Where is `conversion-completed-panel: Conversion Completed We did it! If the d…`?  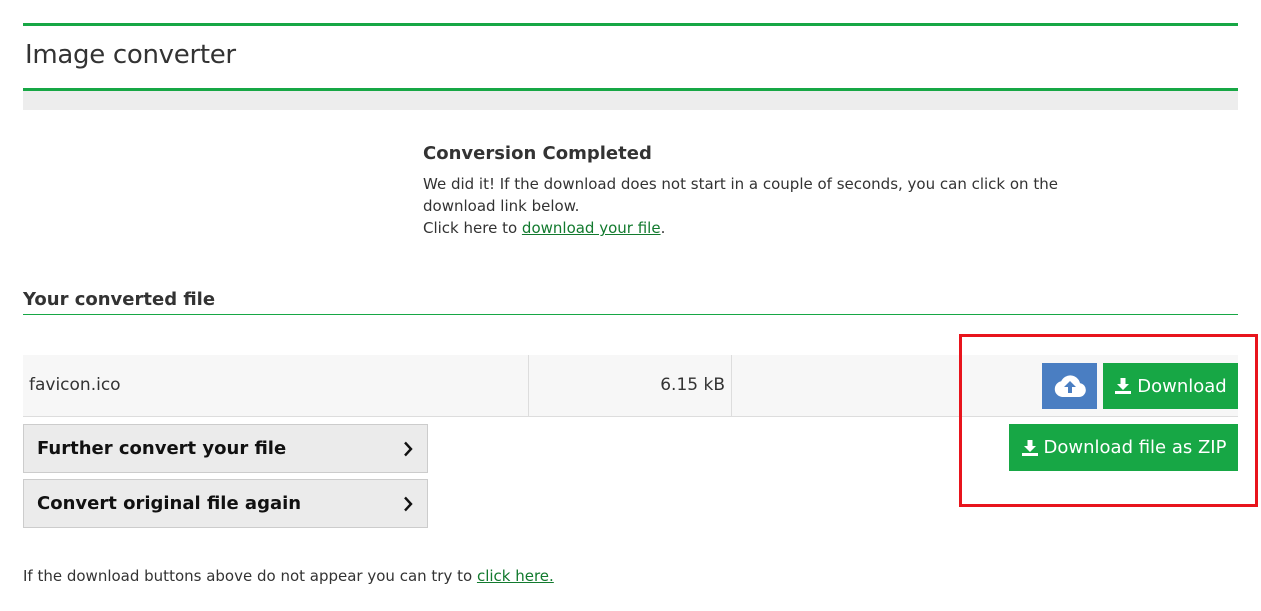
conversion-completed-panel: Conversion Completed We did it! If the d… is located at coordinates (743, 191).